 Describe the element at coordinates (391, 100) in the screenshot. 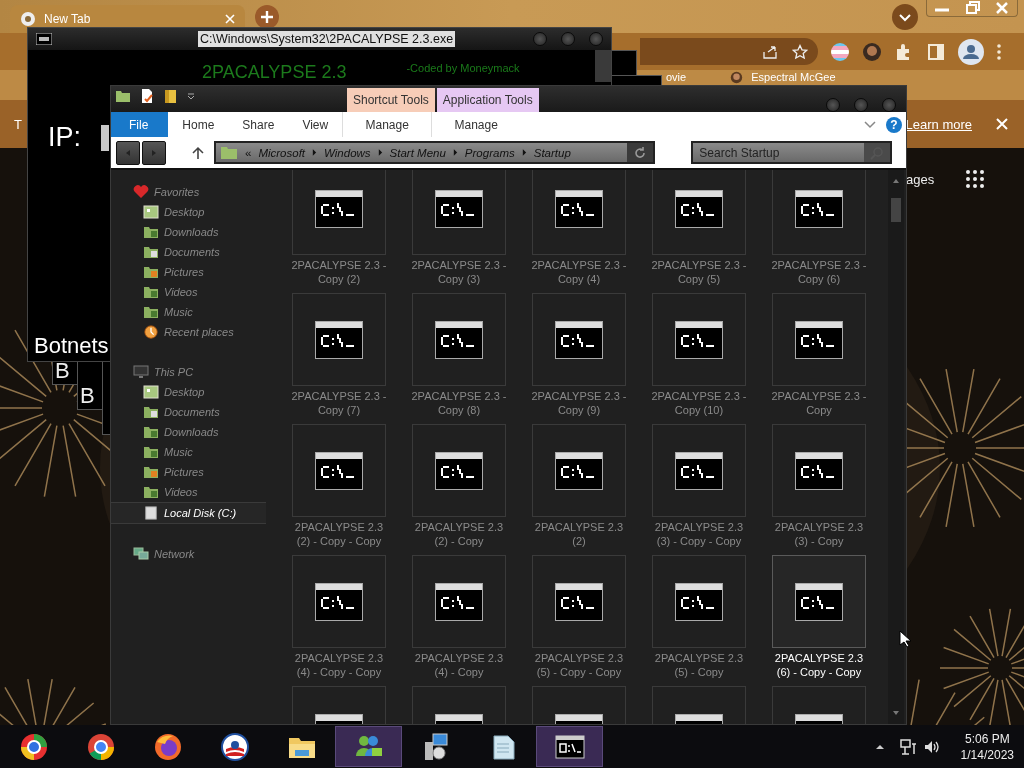

I see `contextual-tab-header: Shortcut Tools` at that location.